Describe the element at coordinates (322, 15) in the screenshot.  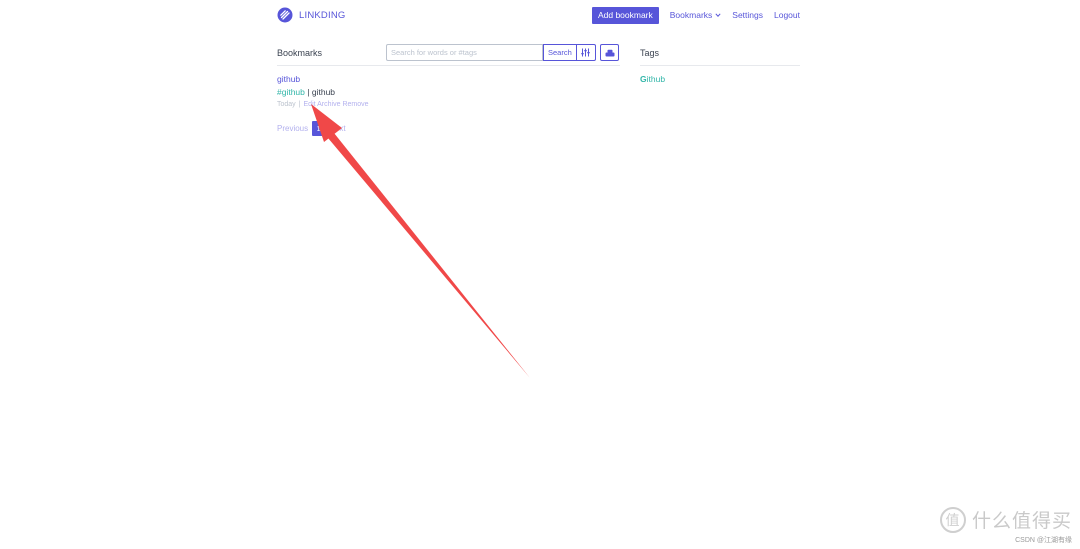
I see `brand-name: LINKDING` at that location.